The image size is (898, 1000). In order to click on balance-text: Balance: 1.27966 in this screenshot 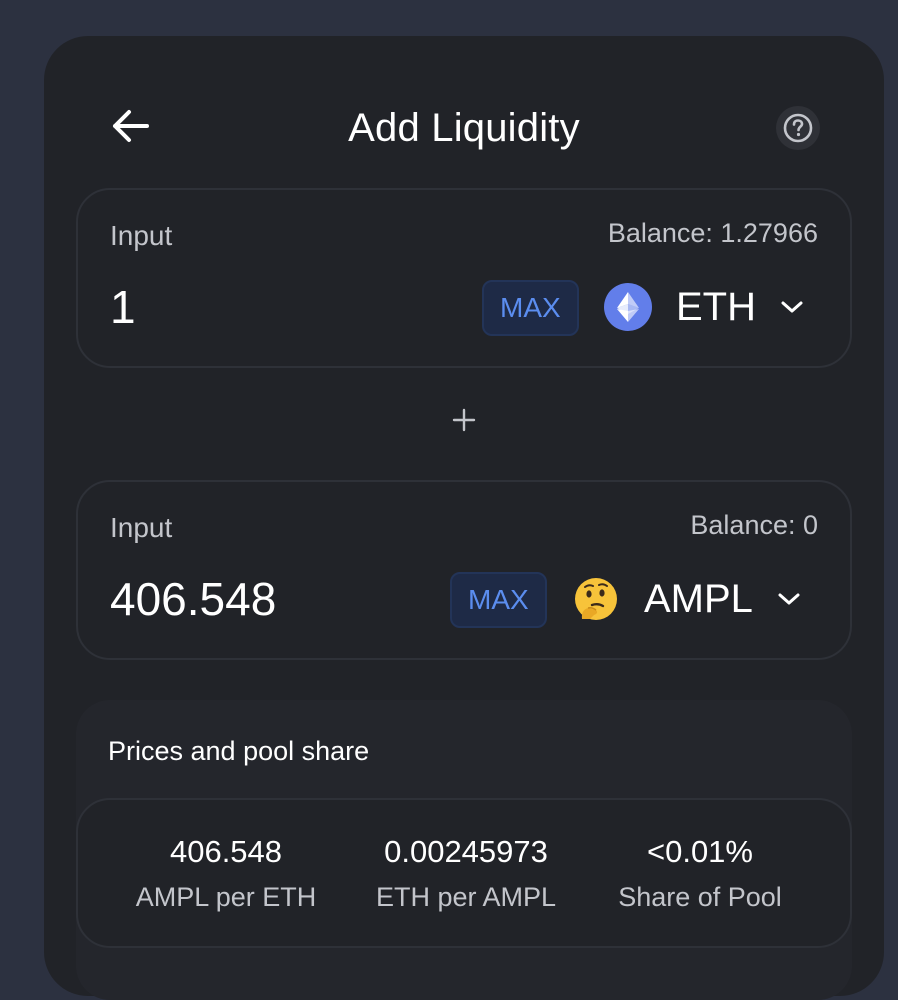, I will do `click(712, 233)`.